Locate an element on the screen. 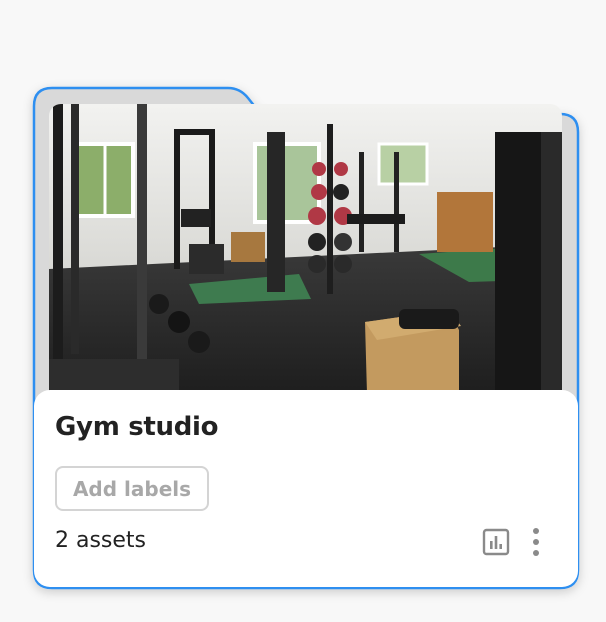 The image size is (606, 622). folder-title: Gym studio is located at coordinates (137, 427).